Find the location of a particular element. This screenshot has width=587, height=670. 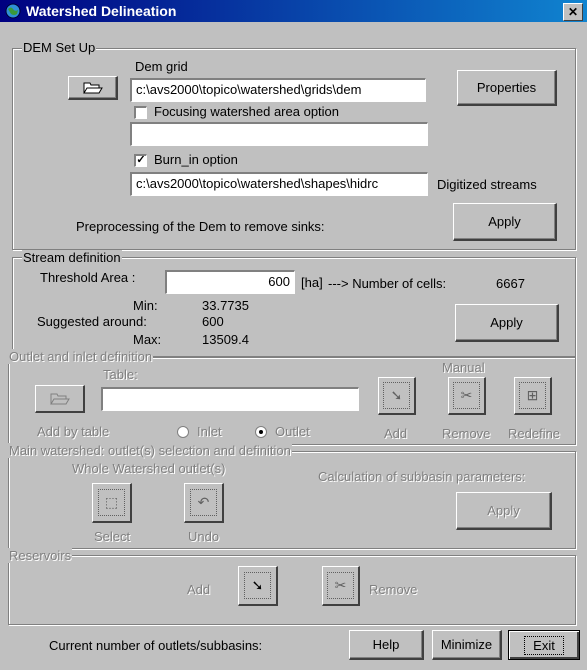

outlet-redefine-button: ⊞ is located at coordinates (533, 396).